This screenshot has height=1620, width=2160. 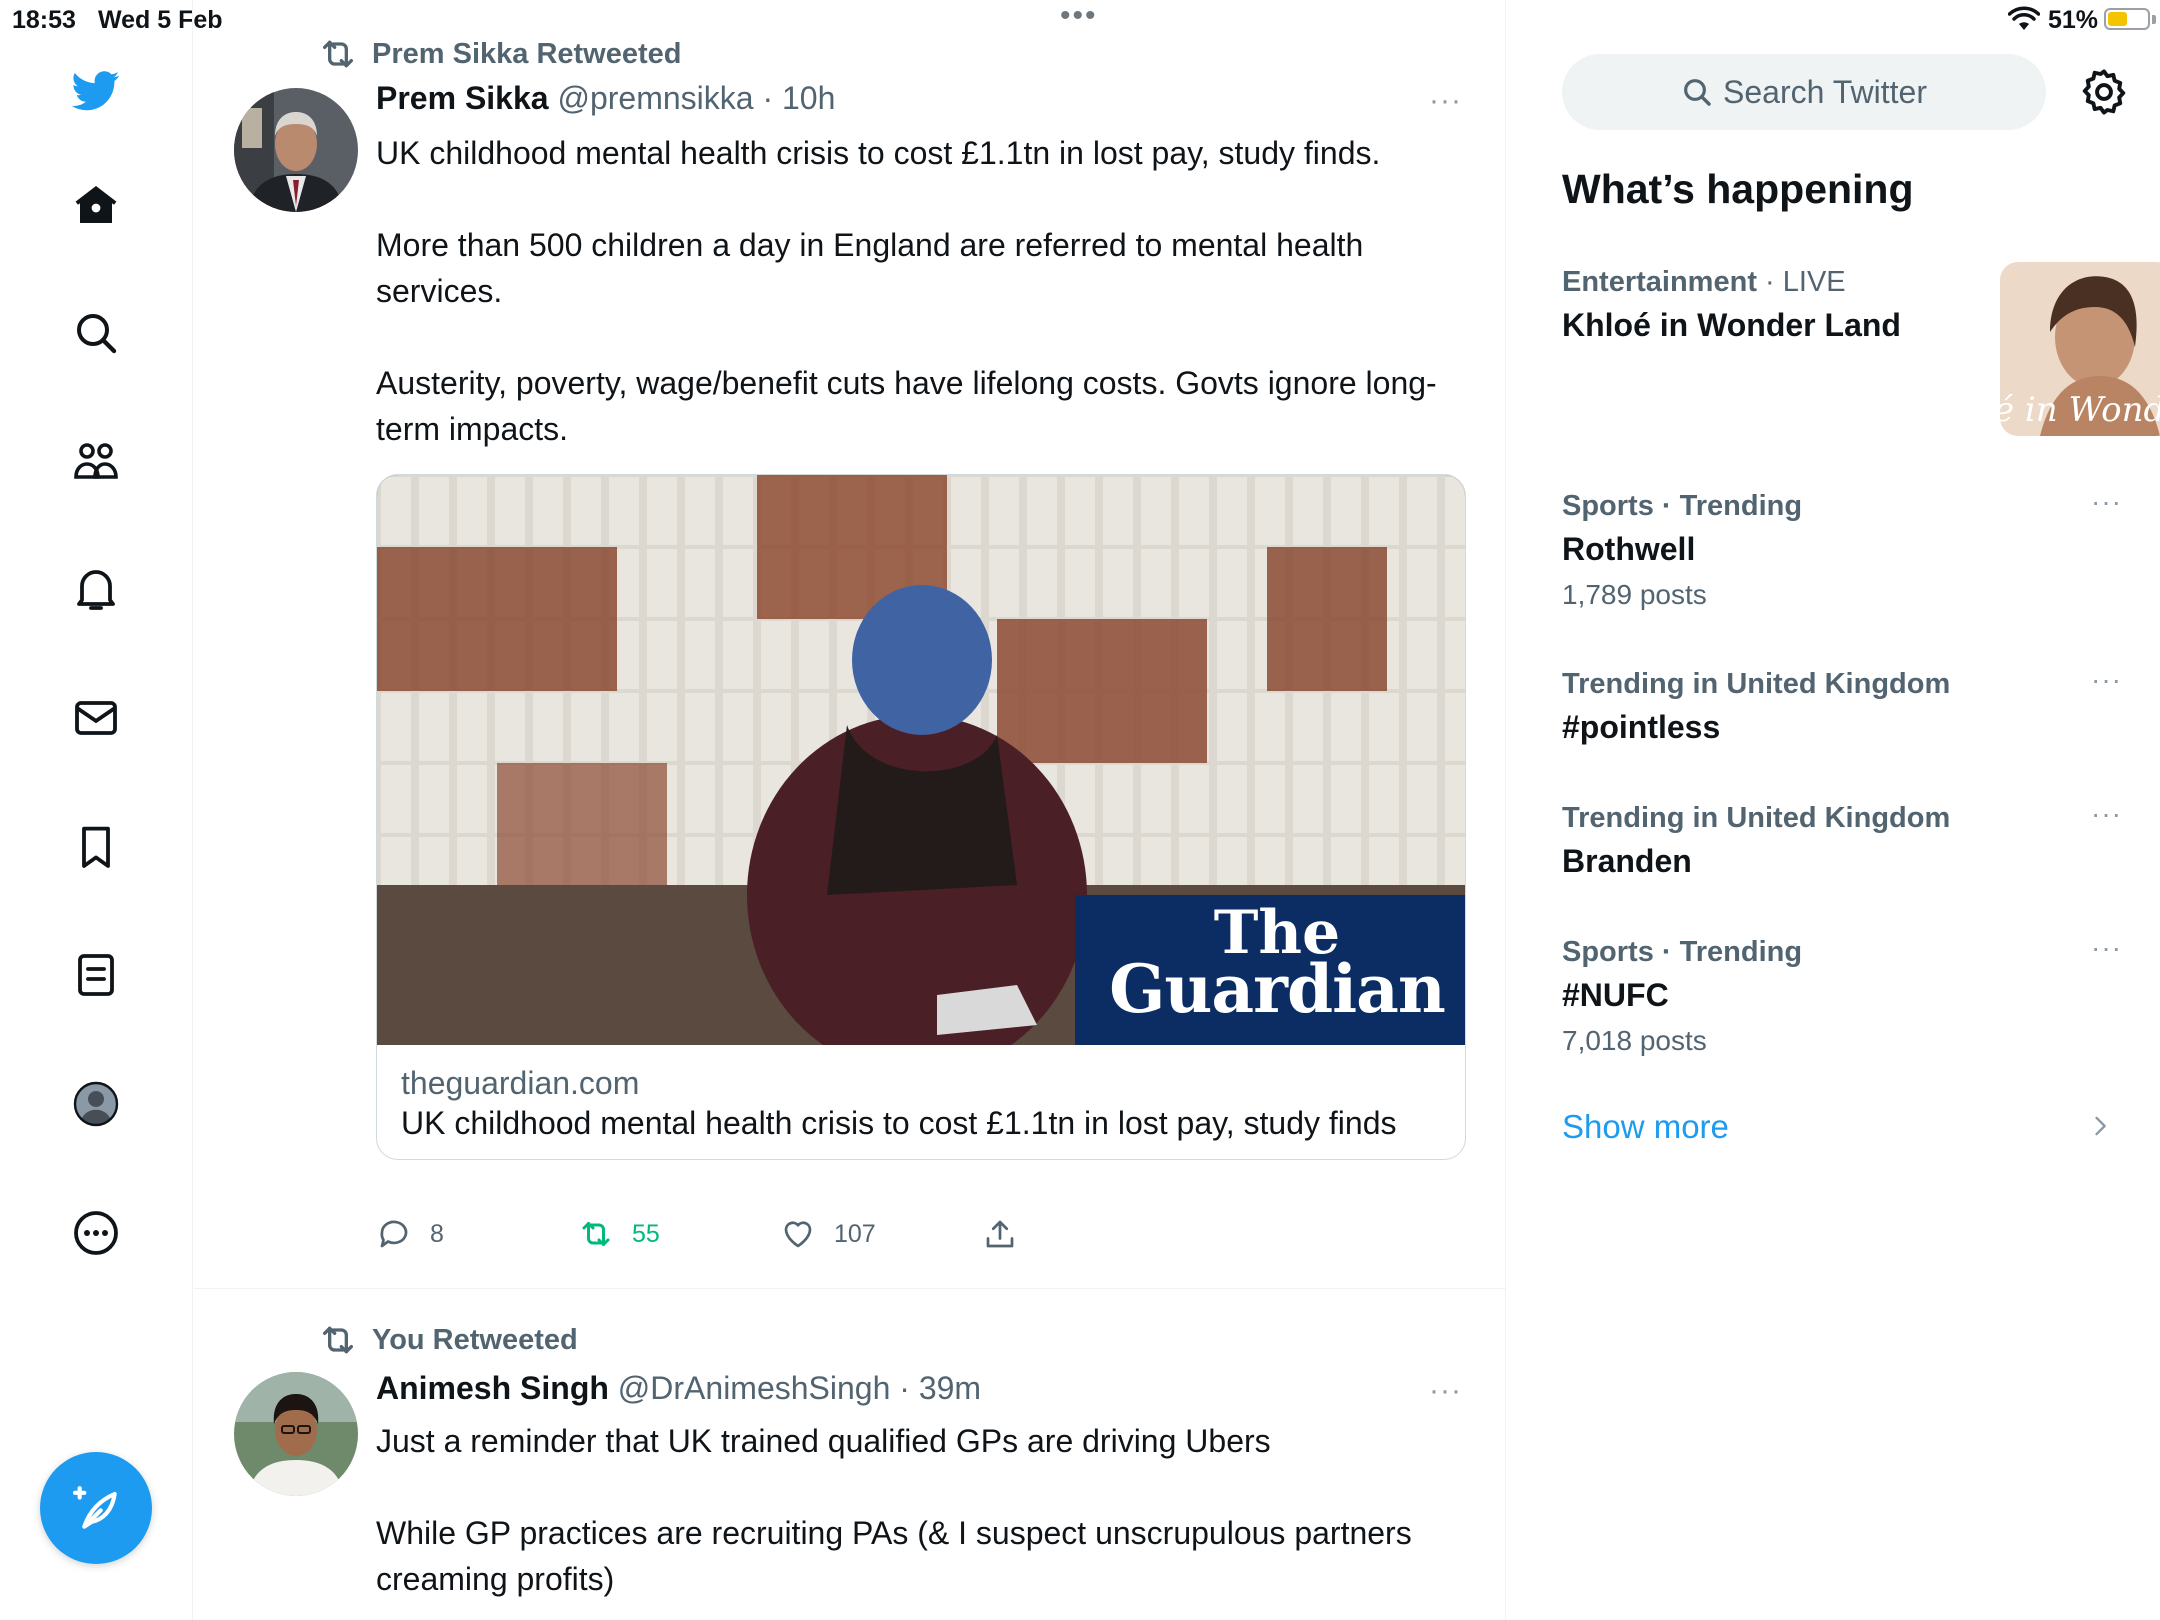 I want to click on trend-category-label: Entertainment, so click(x=1659, y=282).